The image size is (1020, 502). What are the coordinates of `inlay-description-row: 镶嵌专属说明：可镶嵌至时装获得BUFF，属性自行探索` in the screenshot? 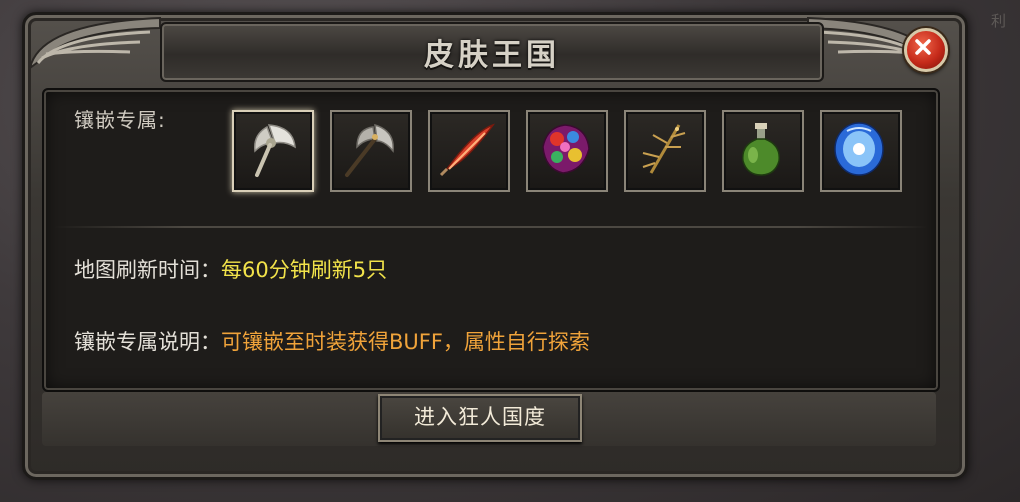 It's located at (332, 341).